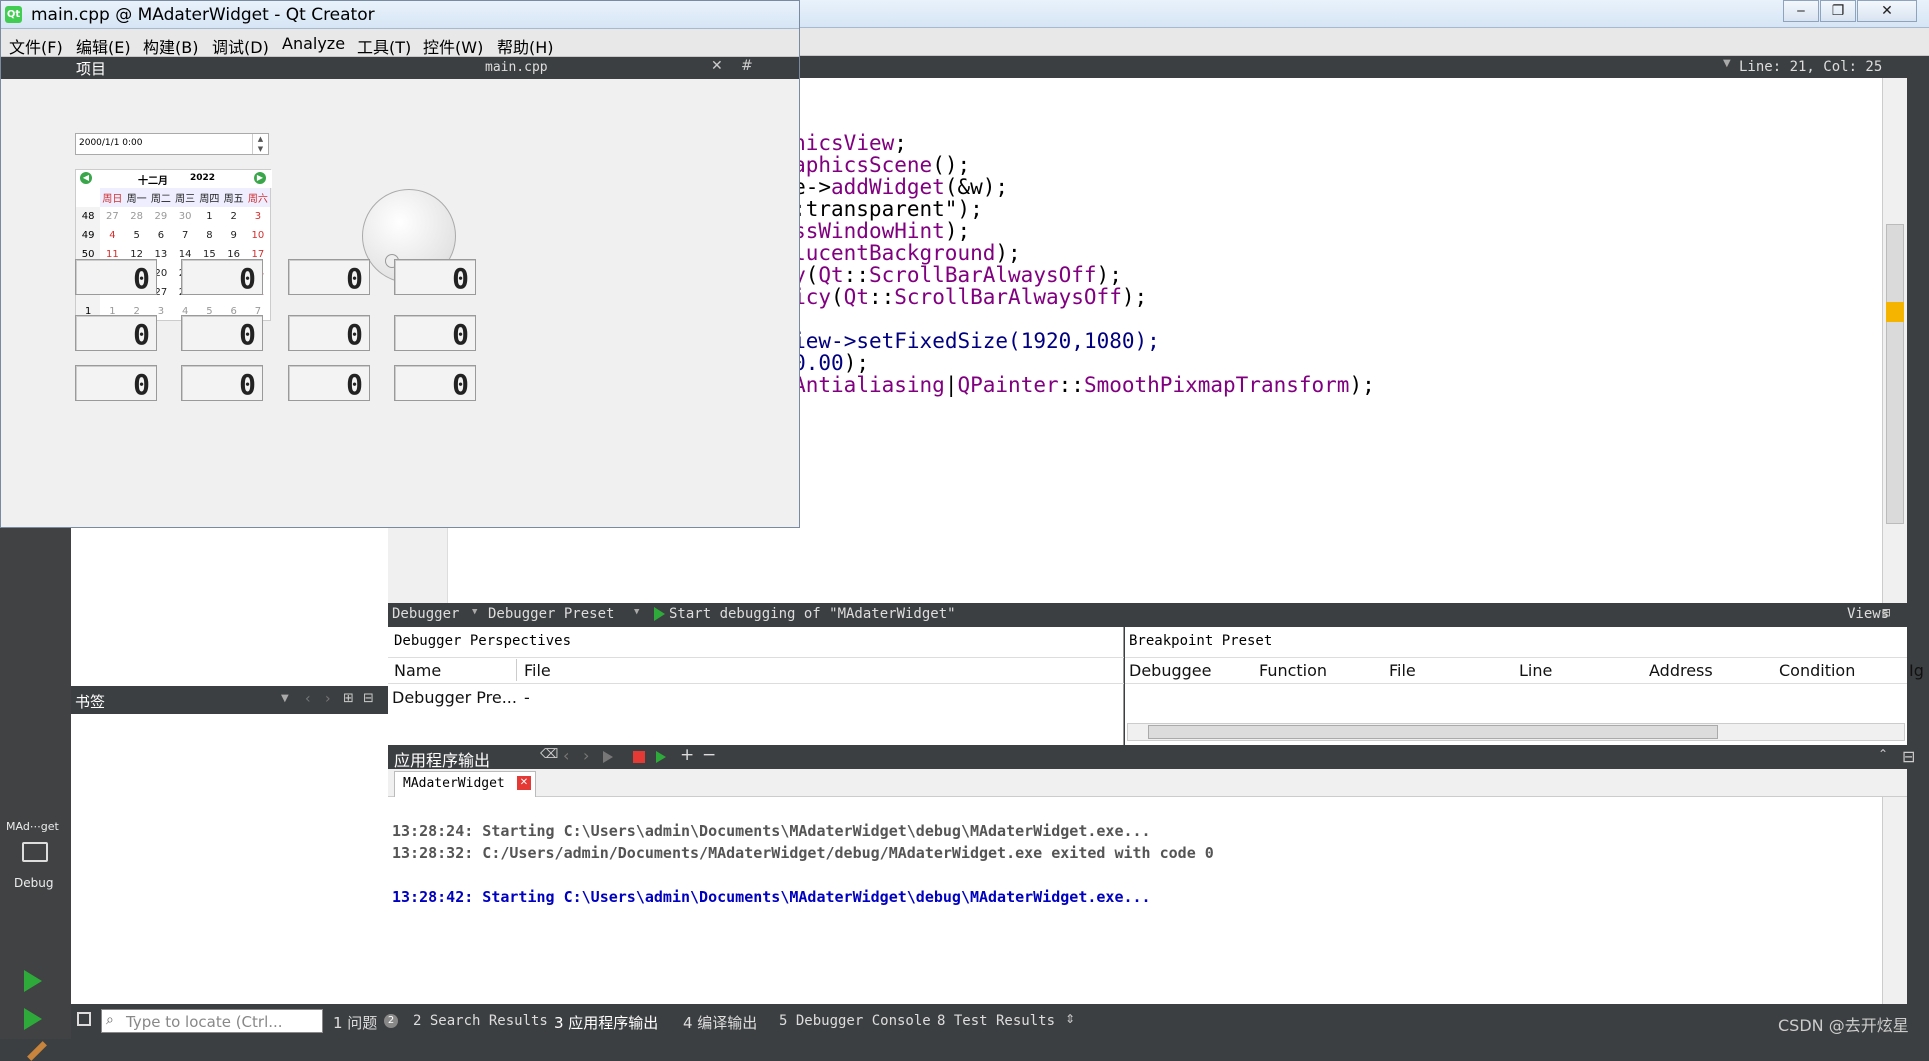  Describe the element at coordinates (170, 46) in the screenshot. I see `menu-build: 构建(B)` at that location.